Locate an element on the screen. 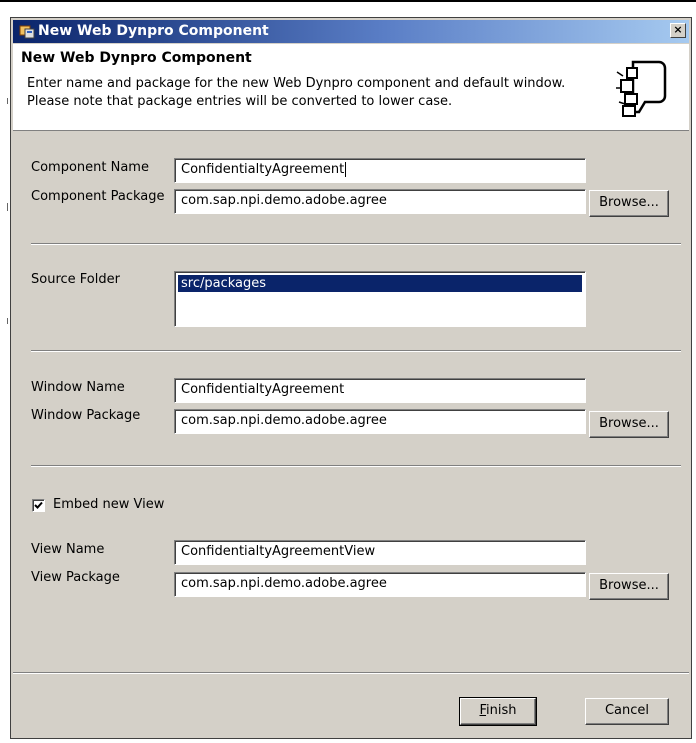  window-name-label: Window Name is located at coordinates (78, 387).